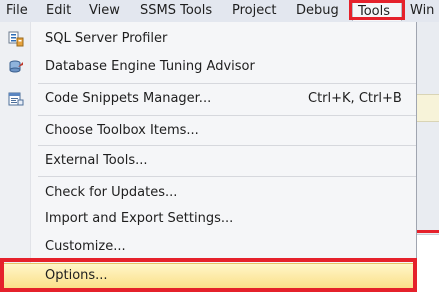 The image size is (439, 293). Describe the element at coordinates (428, 231) in the screenshot. I see `background-red-edge` at that location.